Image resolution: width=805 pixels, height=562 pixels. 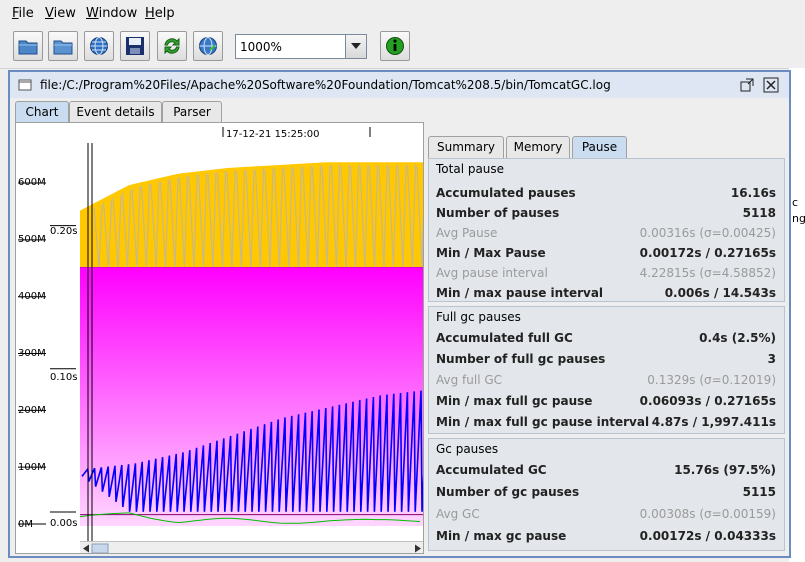 I want to click on scroll-thumb, so click(x=100, y=548).